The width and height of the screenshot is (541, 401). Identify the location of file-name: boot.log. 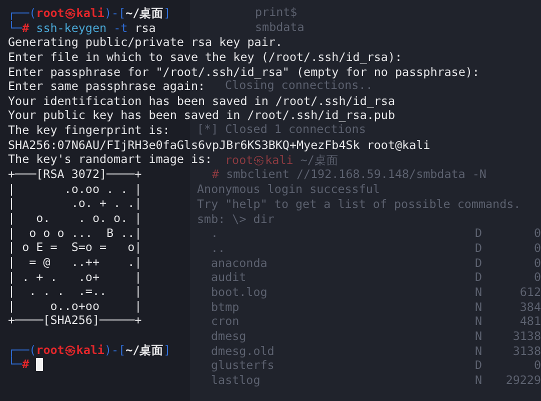
(239, 292).